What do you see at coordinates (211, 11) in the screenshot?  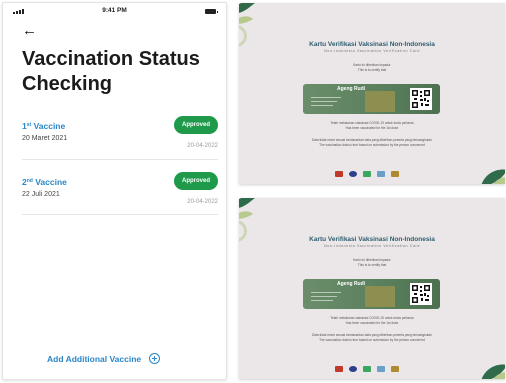 I see `battery-icon` at bounding box center [211, 11].